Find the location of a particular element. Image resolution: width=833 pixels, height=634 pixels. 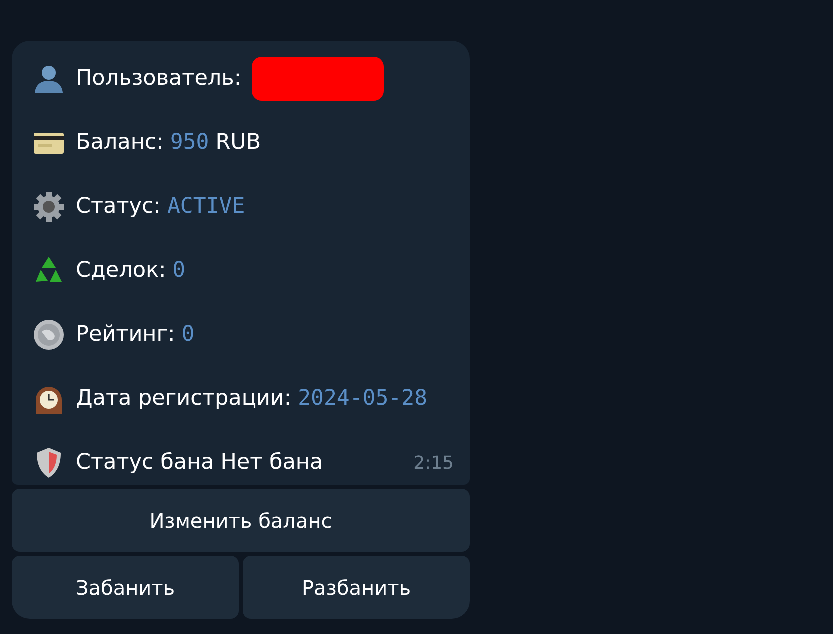

coin-icon is located at coordinates (49, 335).